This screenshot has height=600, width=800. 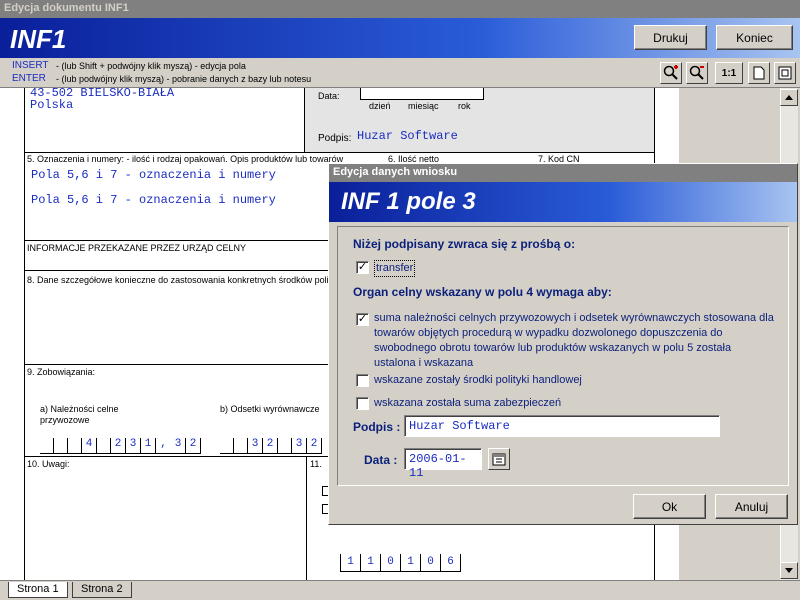 I want to click on close-button: Koniec, so click(x=754, y=37).